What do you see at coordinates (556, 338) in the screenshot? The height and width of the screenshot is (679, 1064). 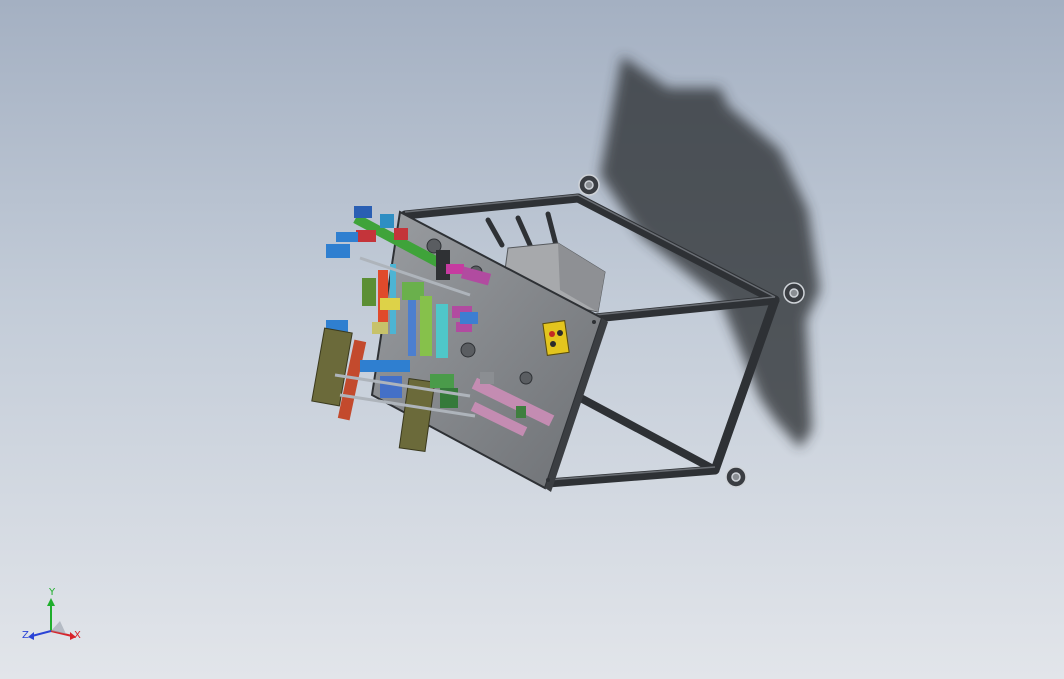 I see `control-panel` at bounding box center [556, 338].